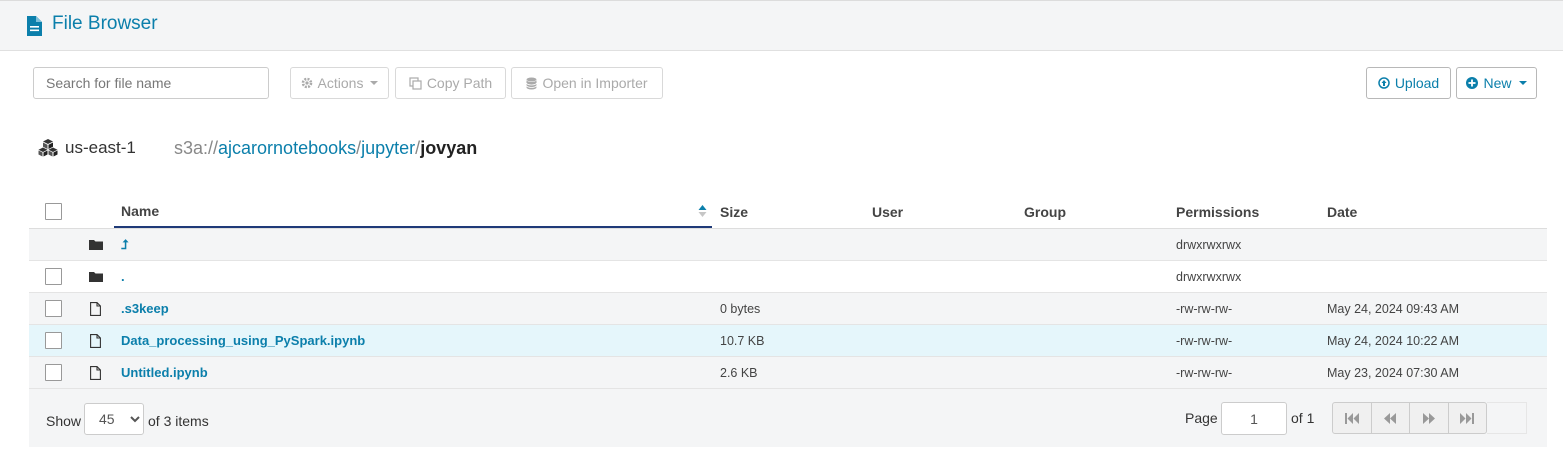  I want to click on database-icon, so click(532, 83).